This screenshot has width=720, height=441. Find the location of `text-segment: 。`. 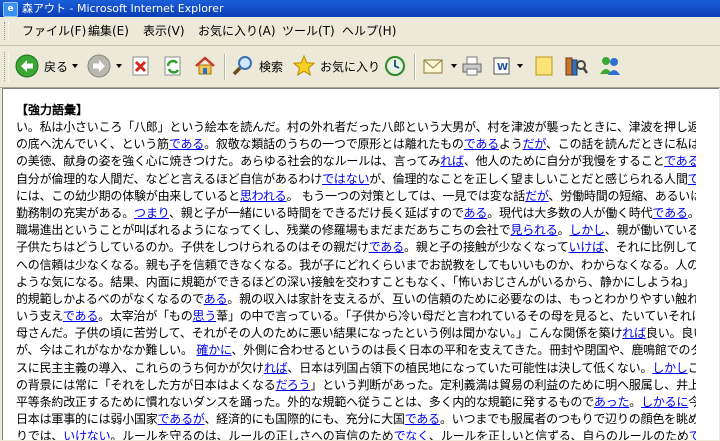

text-segment: 。 is located at coordinates (563, 230).